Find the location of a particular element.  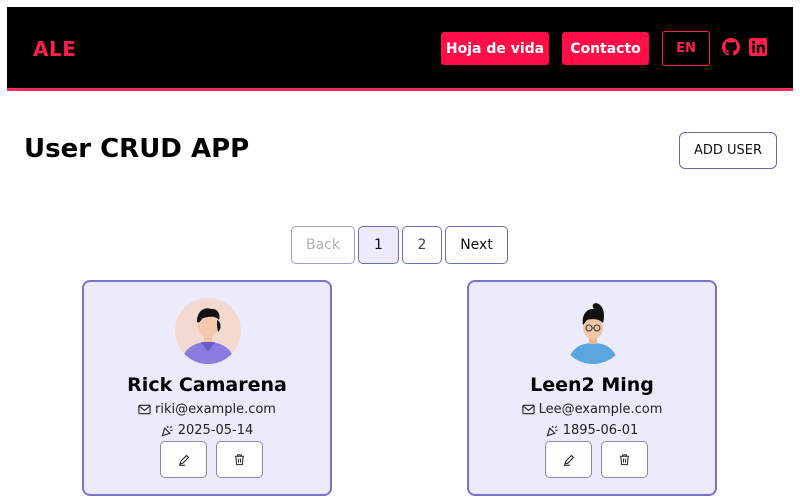

language-toggle-button: EN is located at coordinates (686, 48).